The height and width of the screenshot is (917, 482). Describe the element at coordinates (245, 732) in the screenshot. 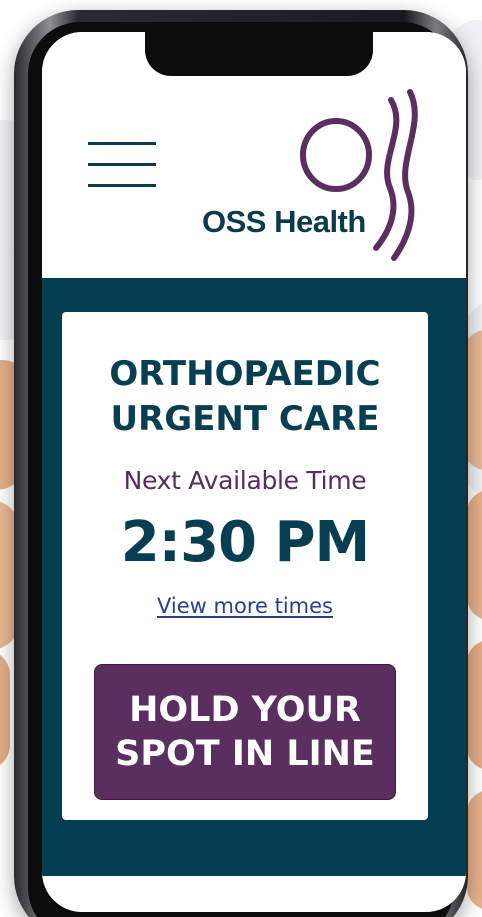

I see `hold-your-spot-button: HOLD YOUR SPOT IN LINE` at that location.